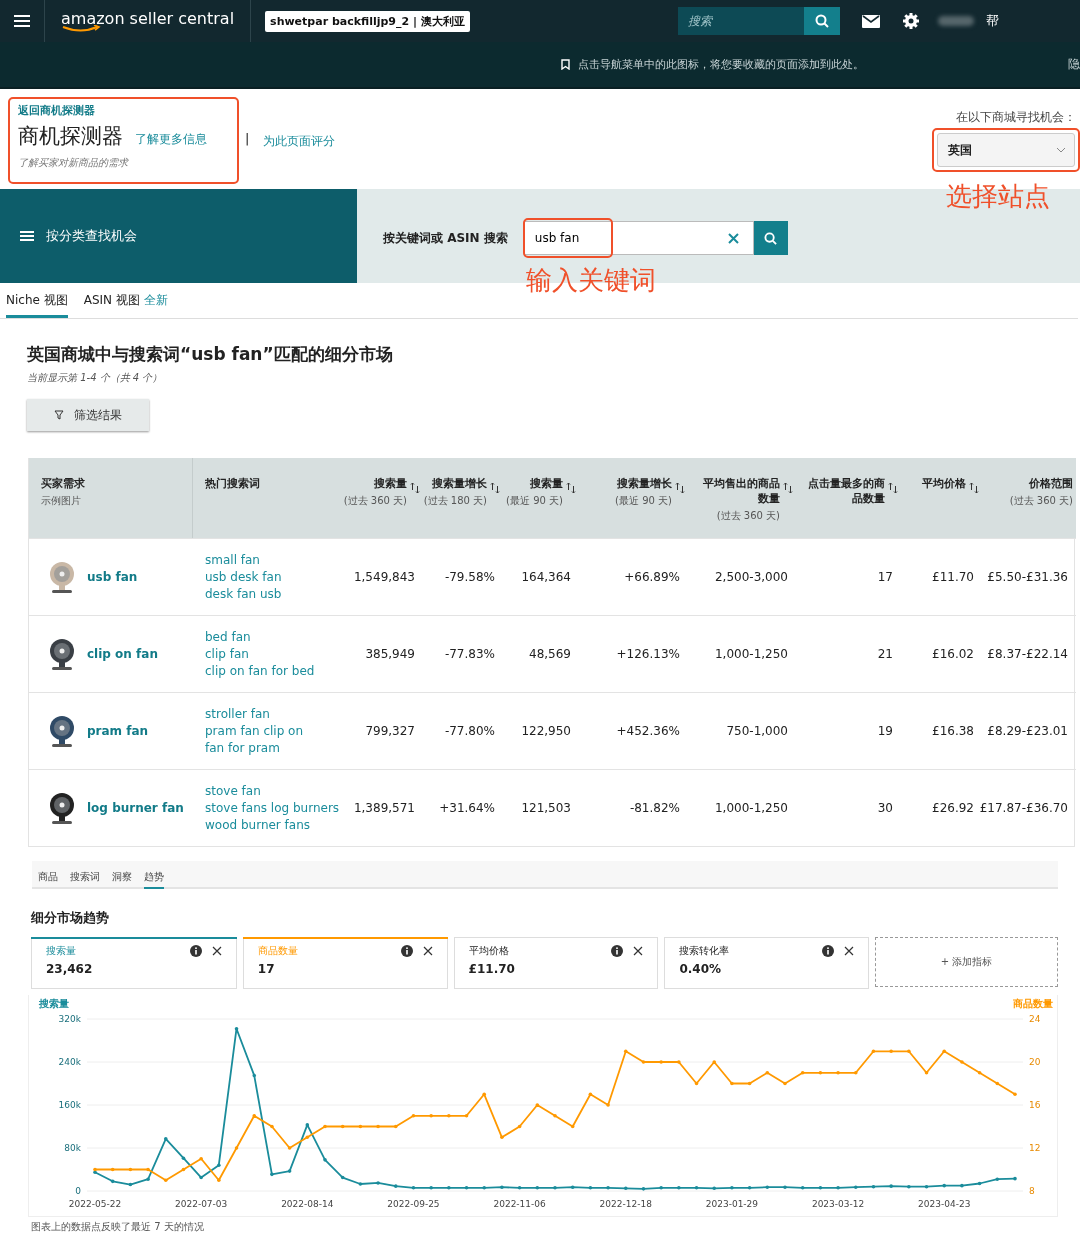 This screenshot has width=1080, height=1247. What do you see at coordinates (237, 714) in the screenshot?
I see `search-term-link: stroller fan` at bounding box center [237, 714].